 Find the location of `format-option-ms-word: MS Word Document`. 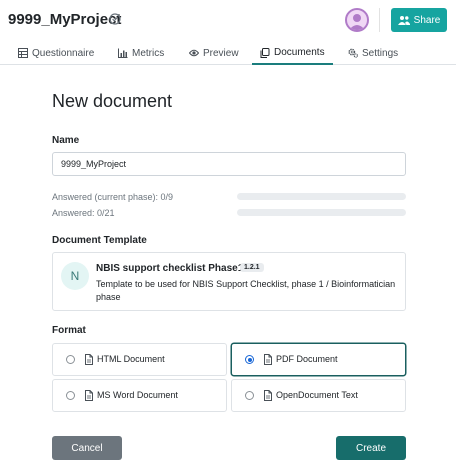

format-option-ms-word: MS Word Document is located at coordinates (139, 395).